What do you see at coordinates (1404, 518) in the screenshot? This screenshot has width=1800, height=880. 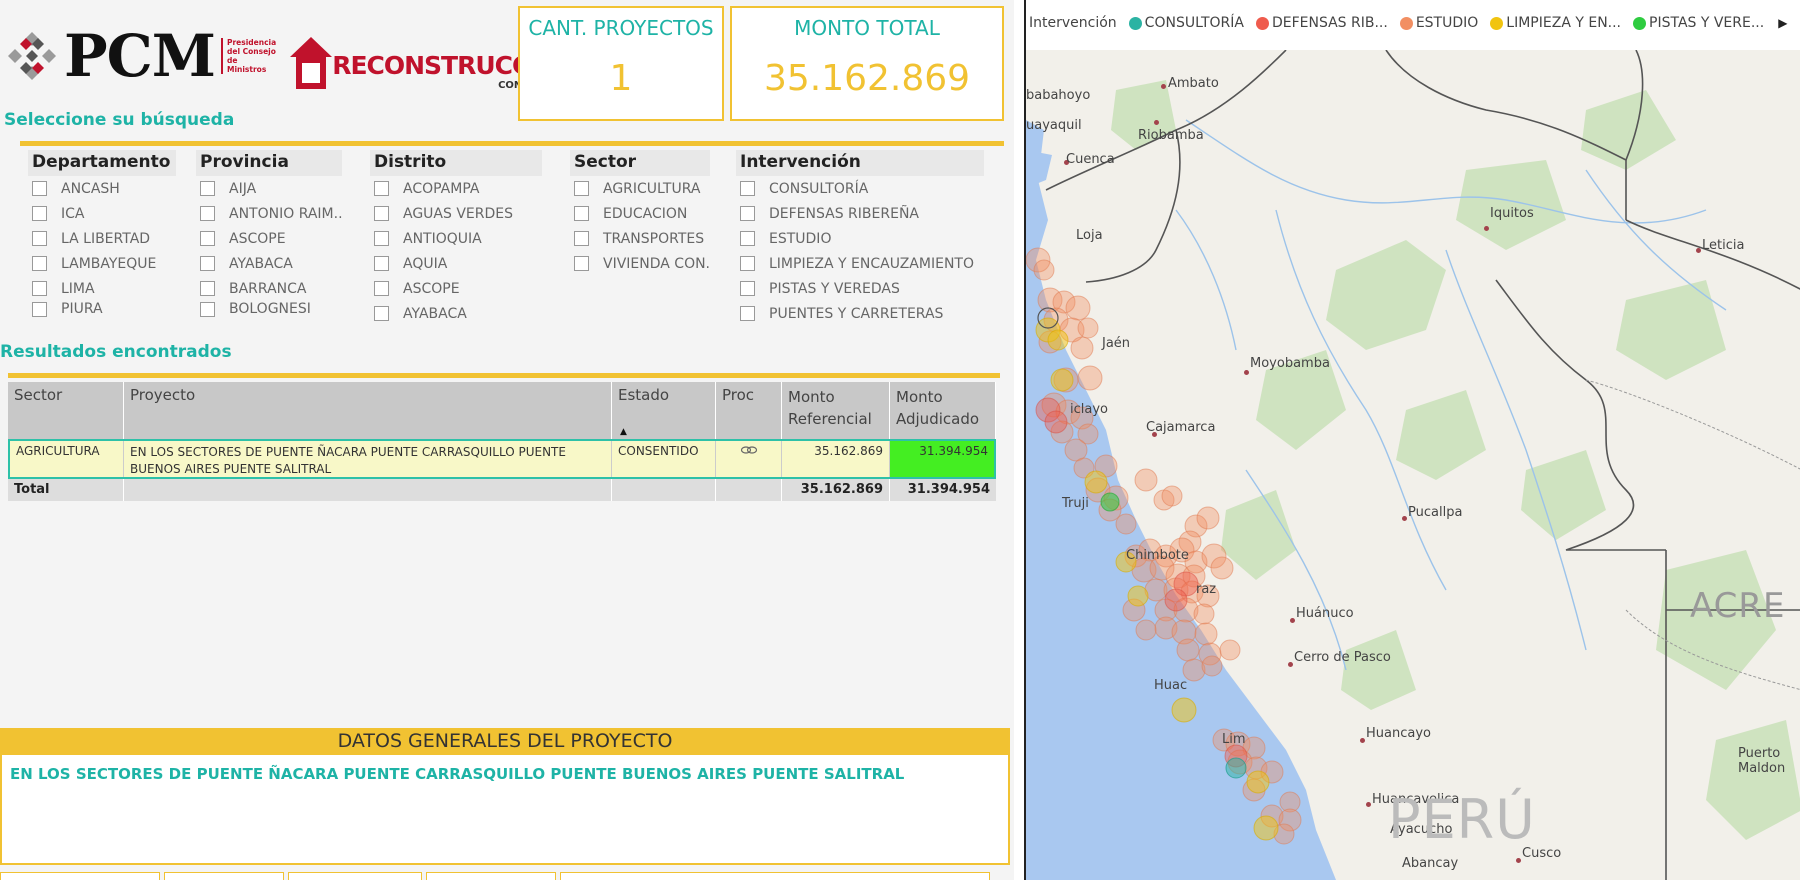 I see `city-marker` at bounding box center [1404, 518].